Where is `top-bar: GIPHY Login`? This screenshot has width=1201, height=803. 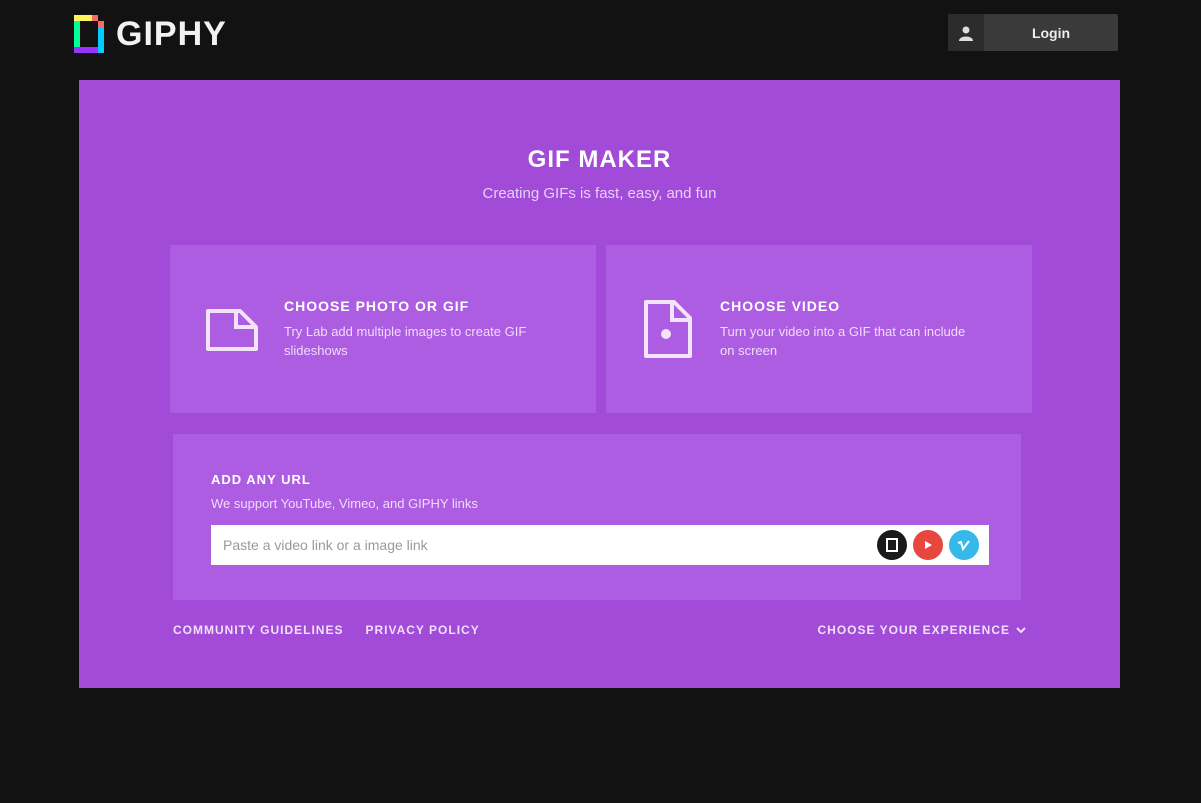
top-bar: GIPHY Login is located at coordinates (600, 33).